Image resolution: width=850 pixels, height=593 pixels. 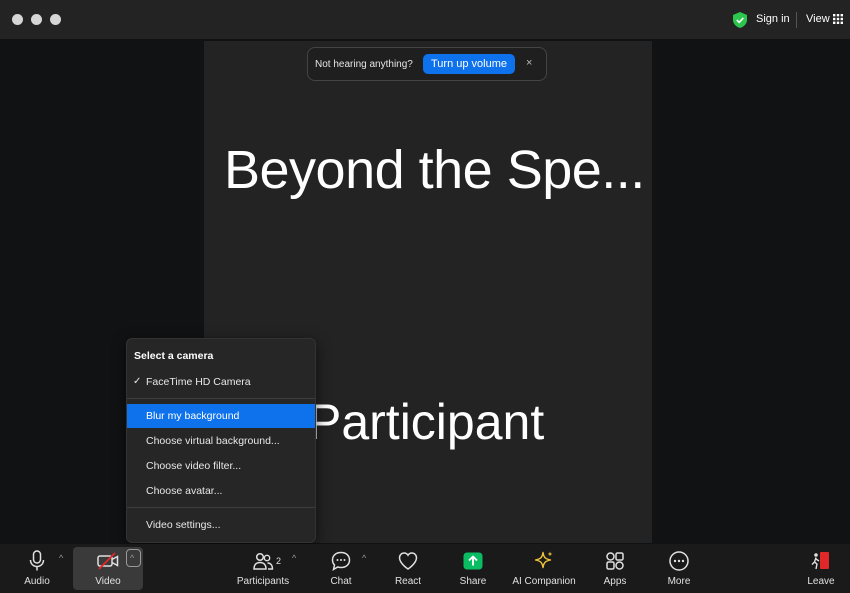 What do you see at coordinates (294, 558) in the screenshot?
I see `participants-options-chevron-icon: ^` at bounding box center [294, 558].